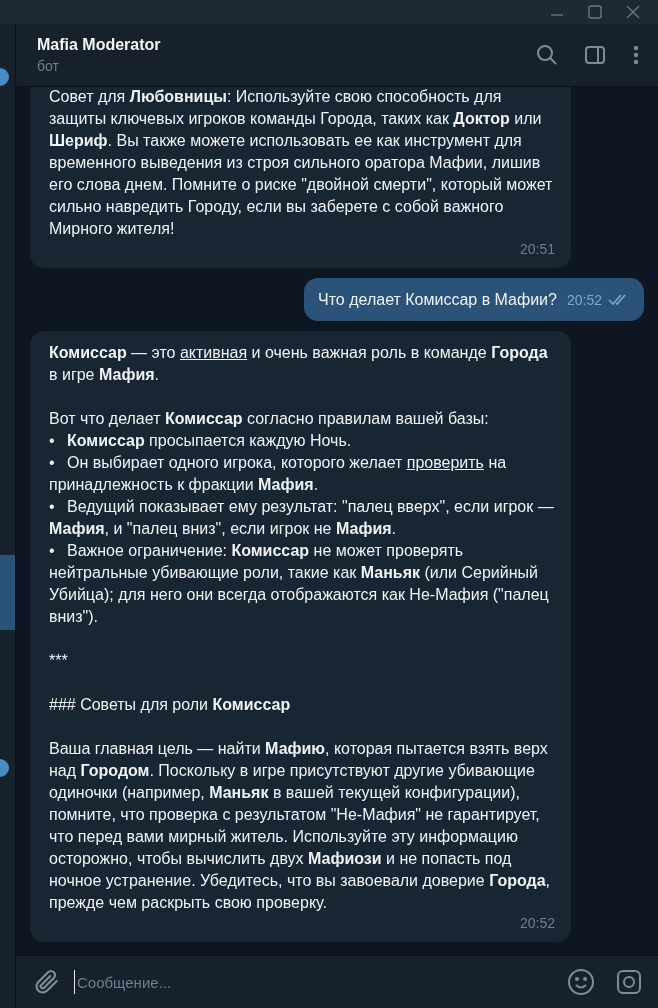 Image resolution: width=658 pixels, height=1008 pixels. I want to click on more-icon, so click(636, 55).